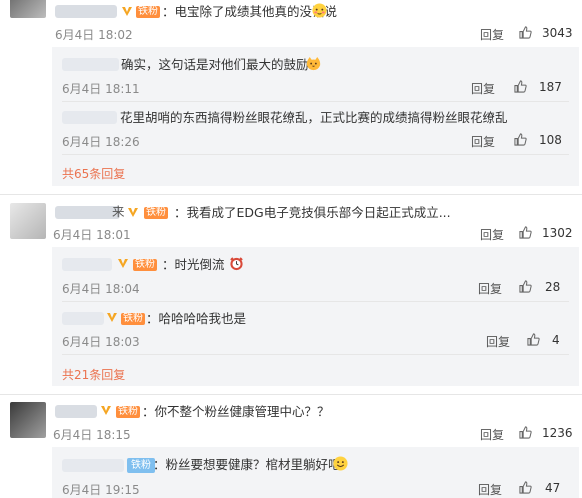  I want to click on comment-text: ：你不整个粉丝健康管理中心？？, so click(236, 411).